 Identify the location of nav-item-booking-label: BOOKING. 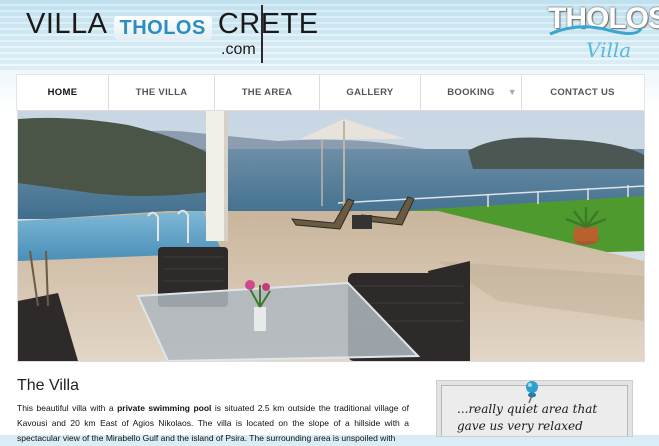
(471, 92).